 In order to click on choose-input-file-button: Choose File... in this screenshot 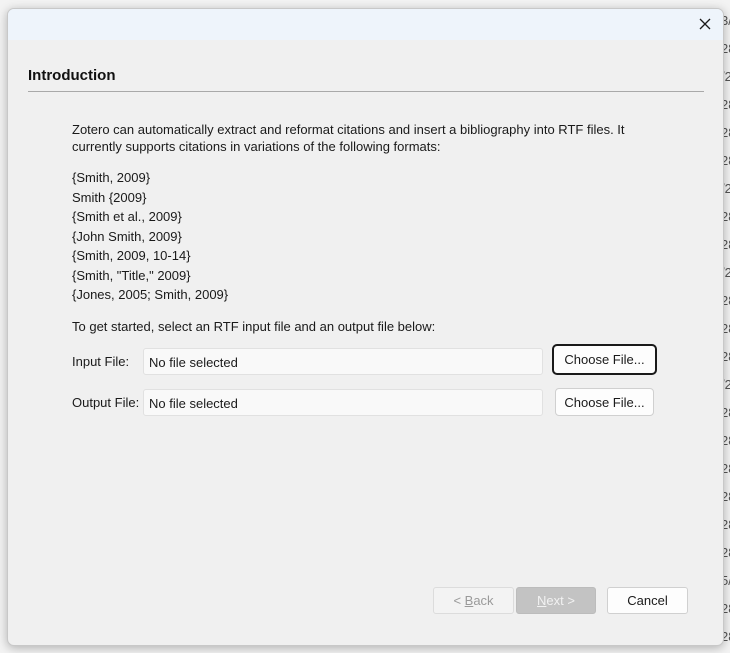, I will do `click(604, 359)`.